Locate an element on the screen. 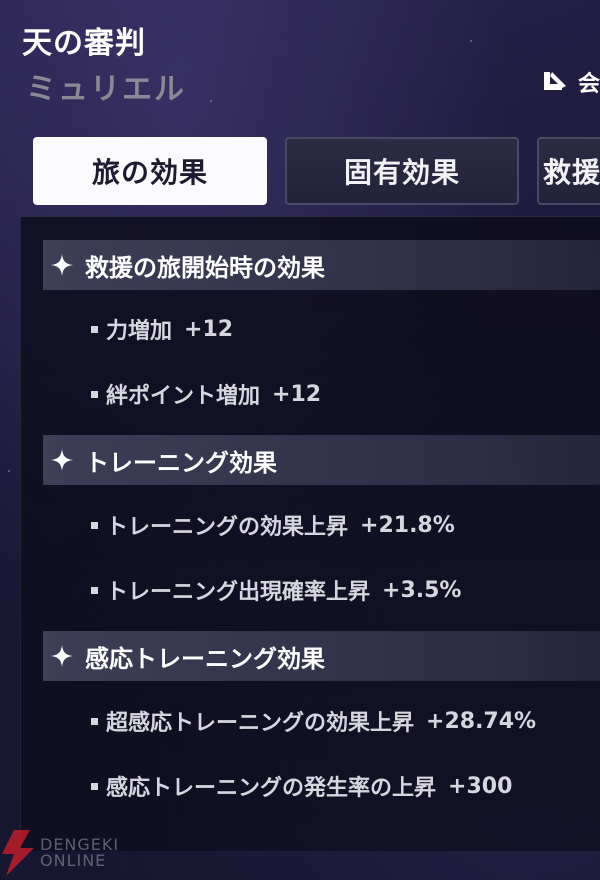 The image size is (600, 880). section-header: 感応トレーニング効果 is located at coordinates (321, 656).